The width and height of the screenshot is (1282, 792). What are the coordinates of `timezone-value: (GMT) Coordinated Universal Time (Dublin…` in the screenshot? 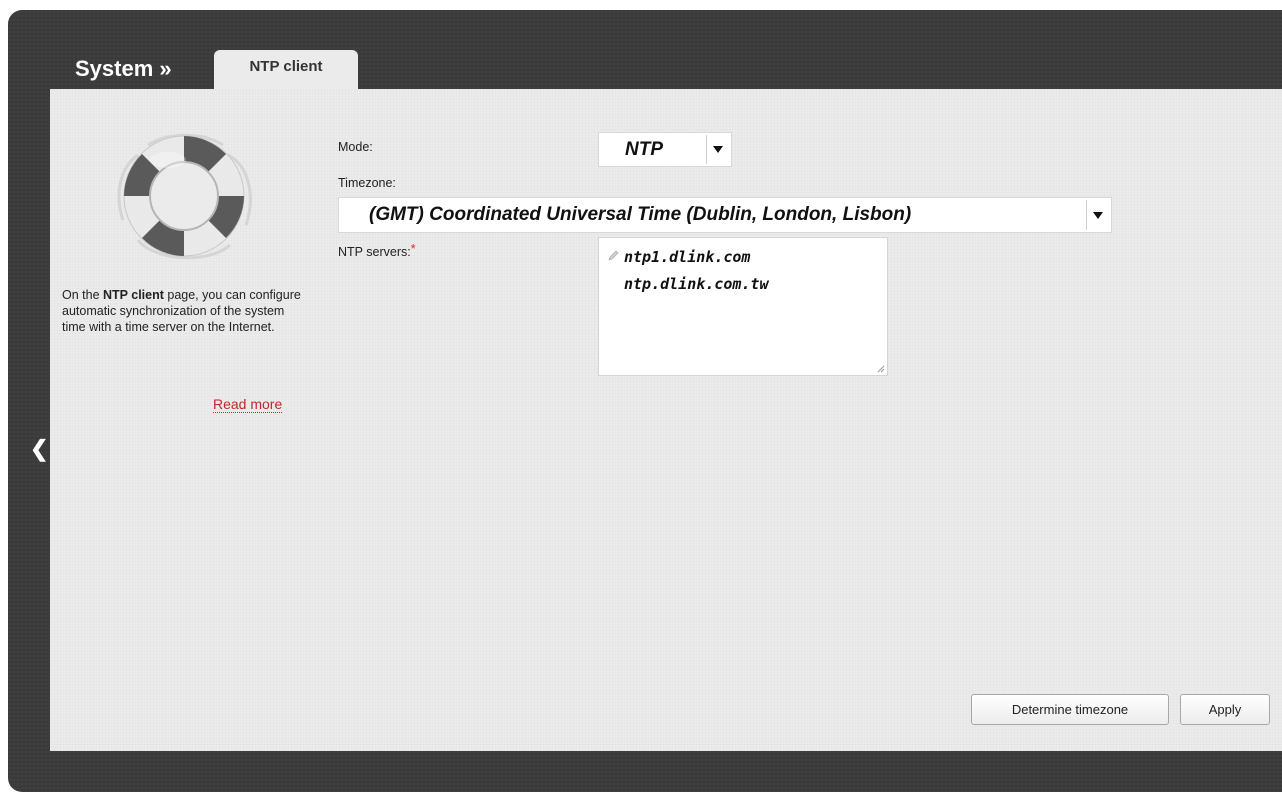 It's located at (640, 214).